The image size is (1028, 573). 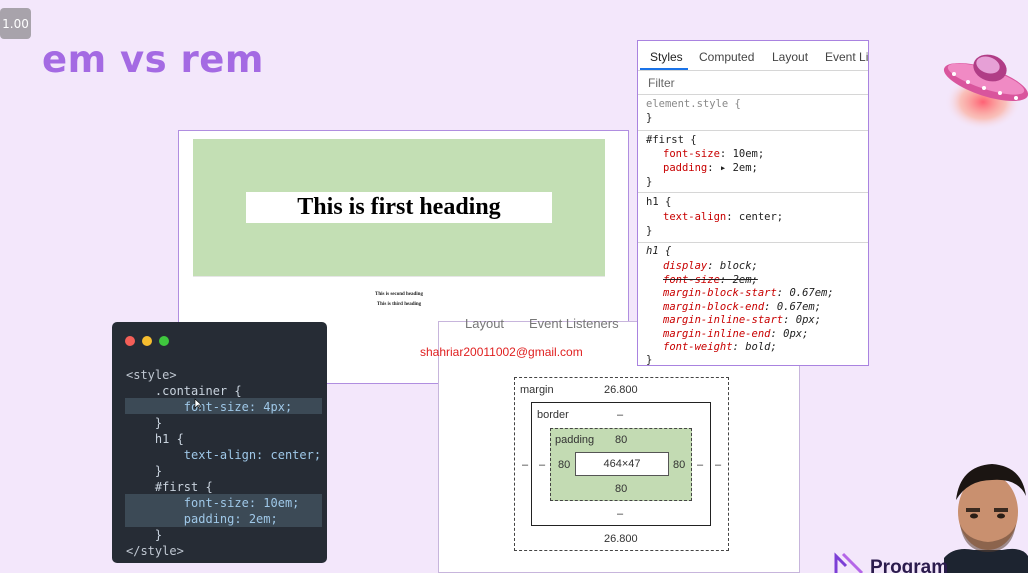 What do you see at coordinates (15, 23) in the screenshot?
I see `zoom-badge: 1.00` at bounding box center [15, 23].